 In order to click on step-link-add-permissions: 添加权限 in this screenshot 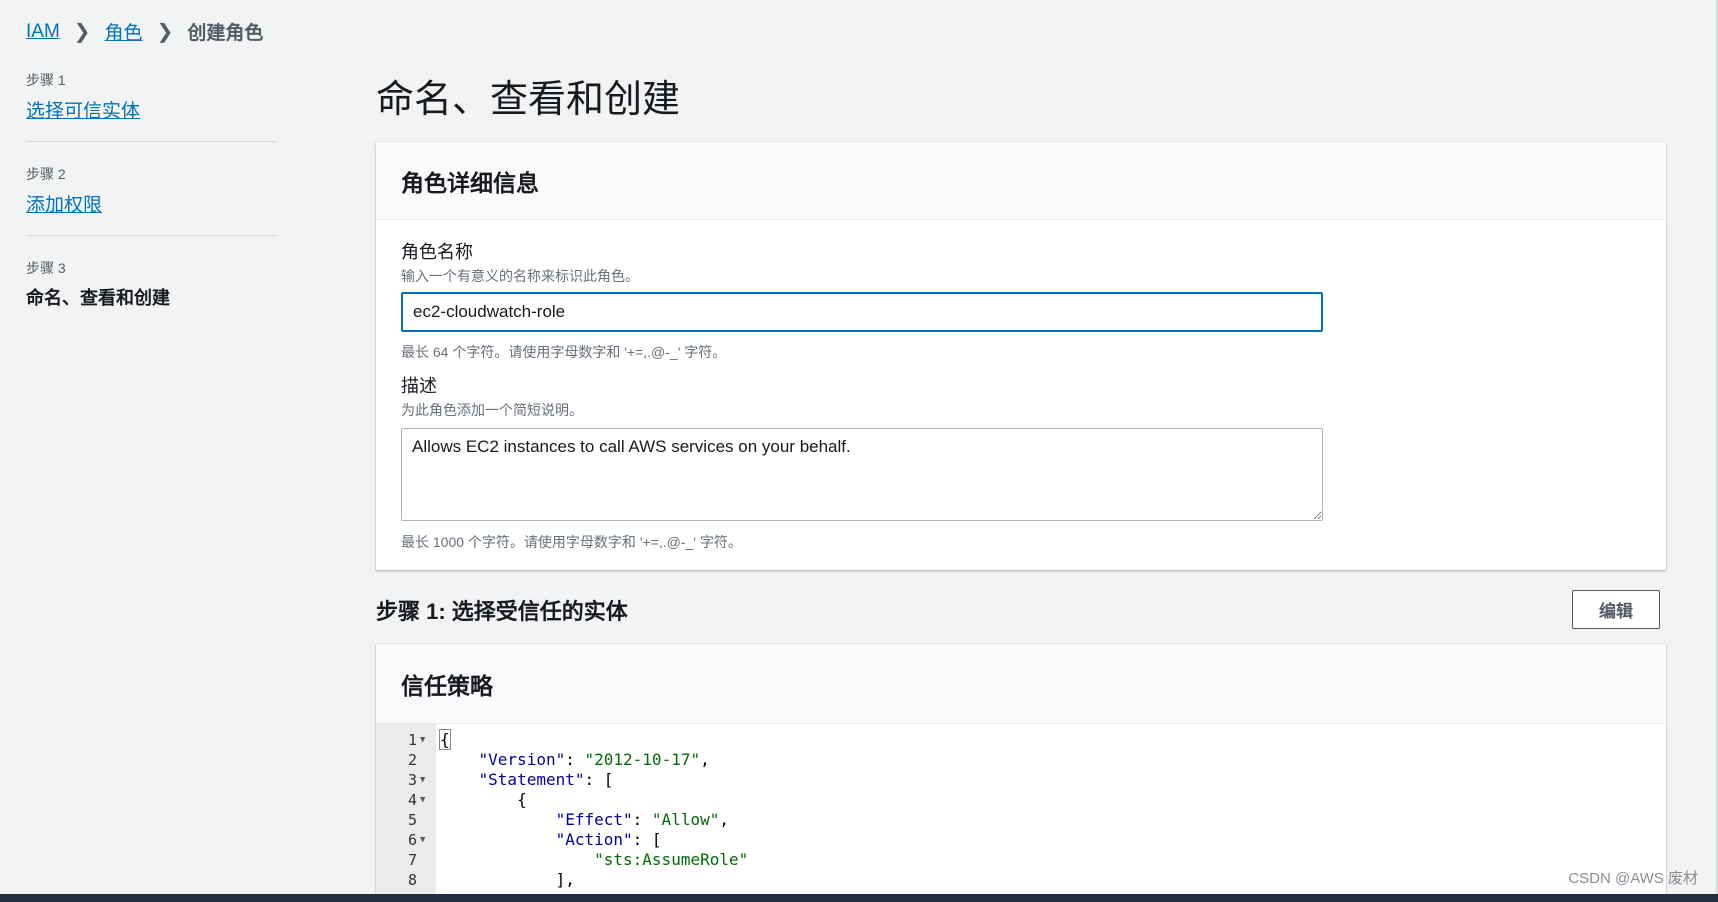, I will do `click(64, 205)`.